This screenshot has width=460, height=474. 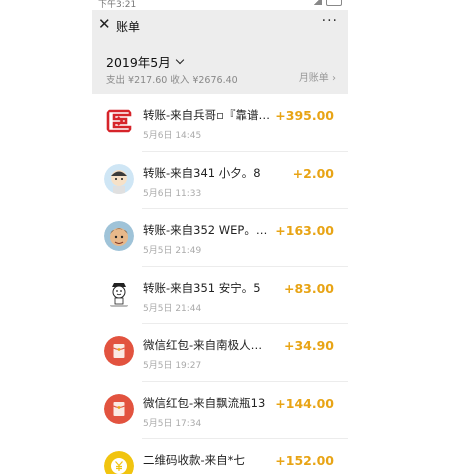 I want to click on doodle-boy-avatar-icon, so click(x=119, y=293).